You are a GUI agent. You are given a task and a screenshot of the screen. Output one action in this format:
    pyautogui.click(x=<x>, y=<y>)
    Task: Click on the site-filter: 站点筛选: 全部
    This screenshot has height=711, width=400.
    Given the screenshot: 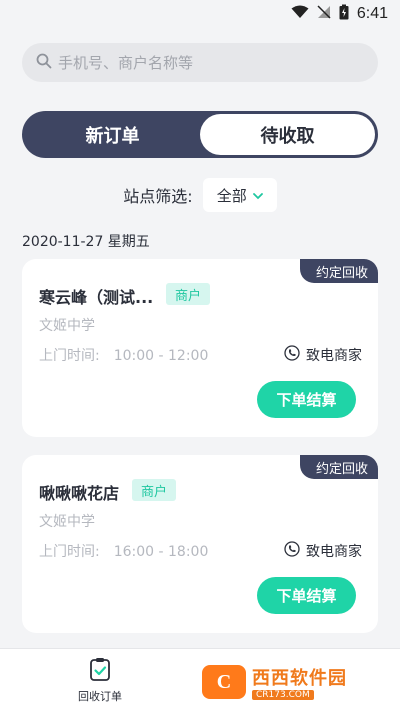 What is the action you would take?
    pyautogui.click(x=200, y=195)
    